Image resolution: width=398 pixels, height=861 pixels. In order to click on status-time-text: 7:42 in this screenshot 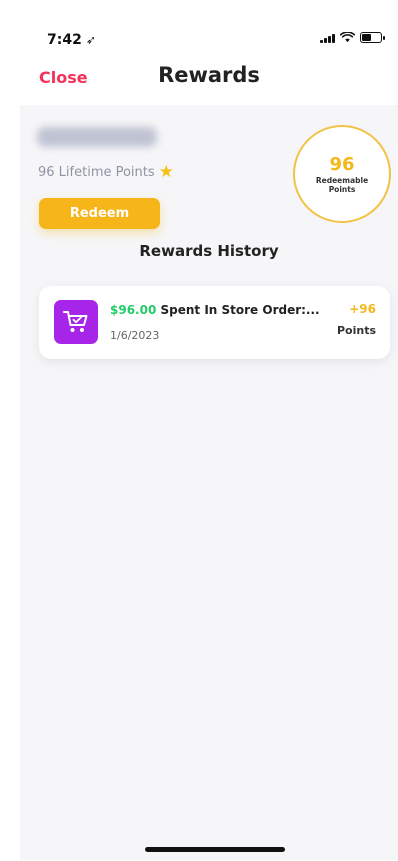, I will do `click(64, 40)`.